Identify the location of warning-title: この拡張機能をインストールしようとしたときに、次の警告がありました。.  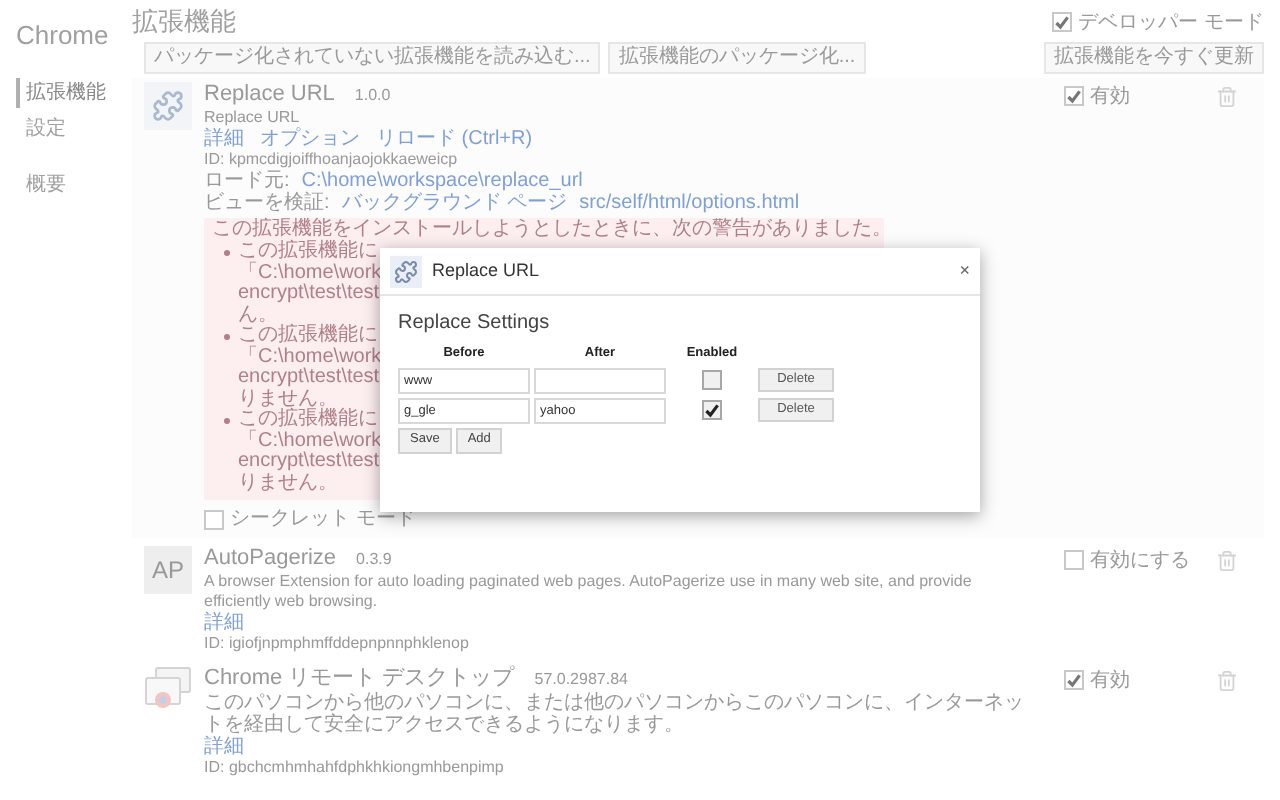
(544, 229).